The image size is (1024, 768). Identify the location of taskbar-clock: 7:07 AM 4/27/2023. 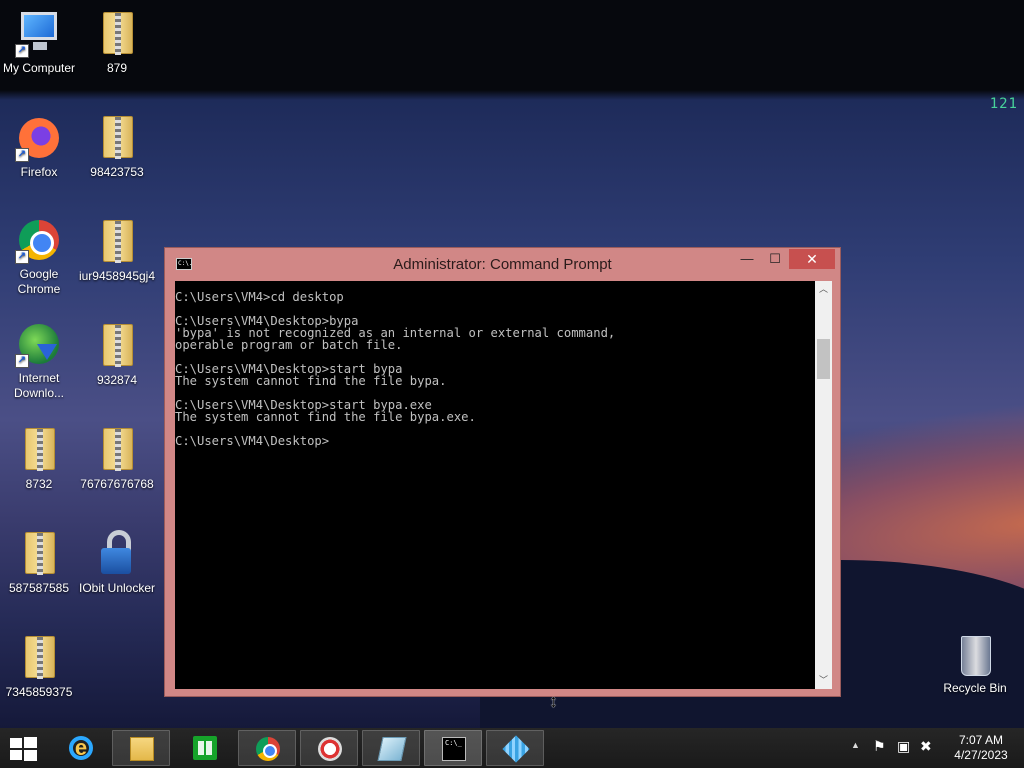
(981, 748).